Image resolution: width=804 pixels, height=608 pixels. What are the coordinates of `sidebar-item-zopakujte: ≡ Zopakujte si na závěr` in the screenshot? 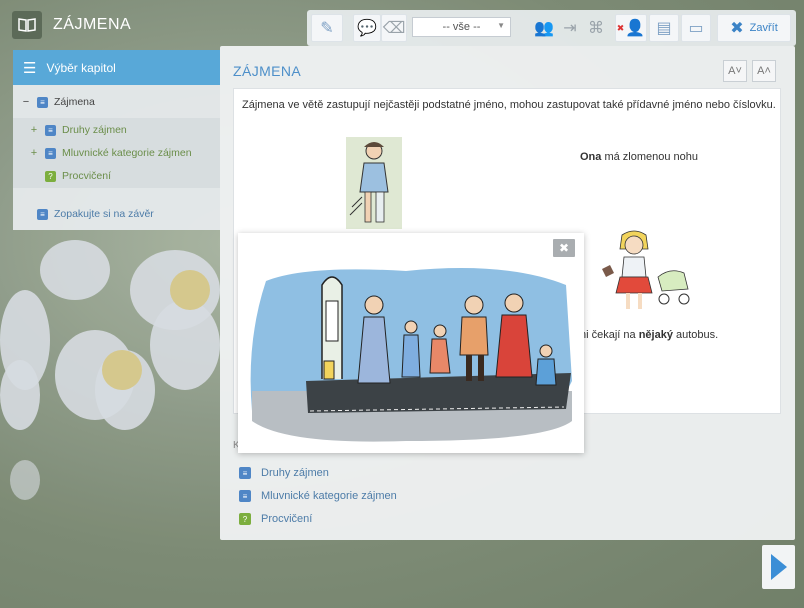 It's located at (95, 214).